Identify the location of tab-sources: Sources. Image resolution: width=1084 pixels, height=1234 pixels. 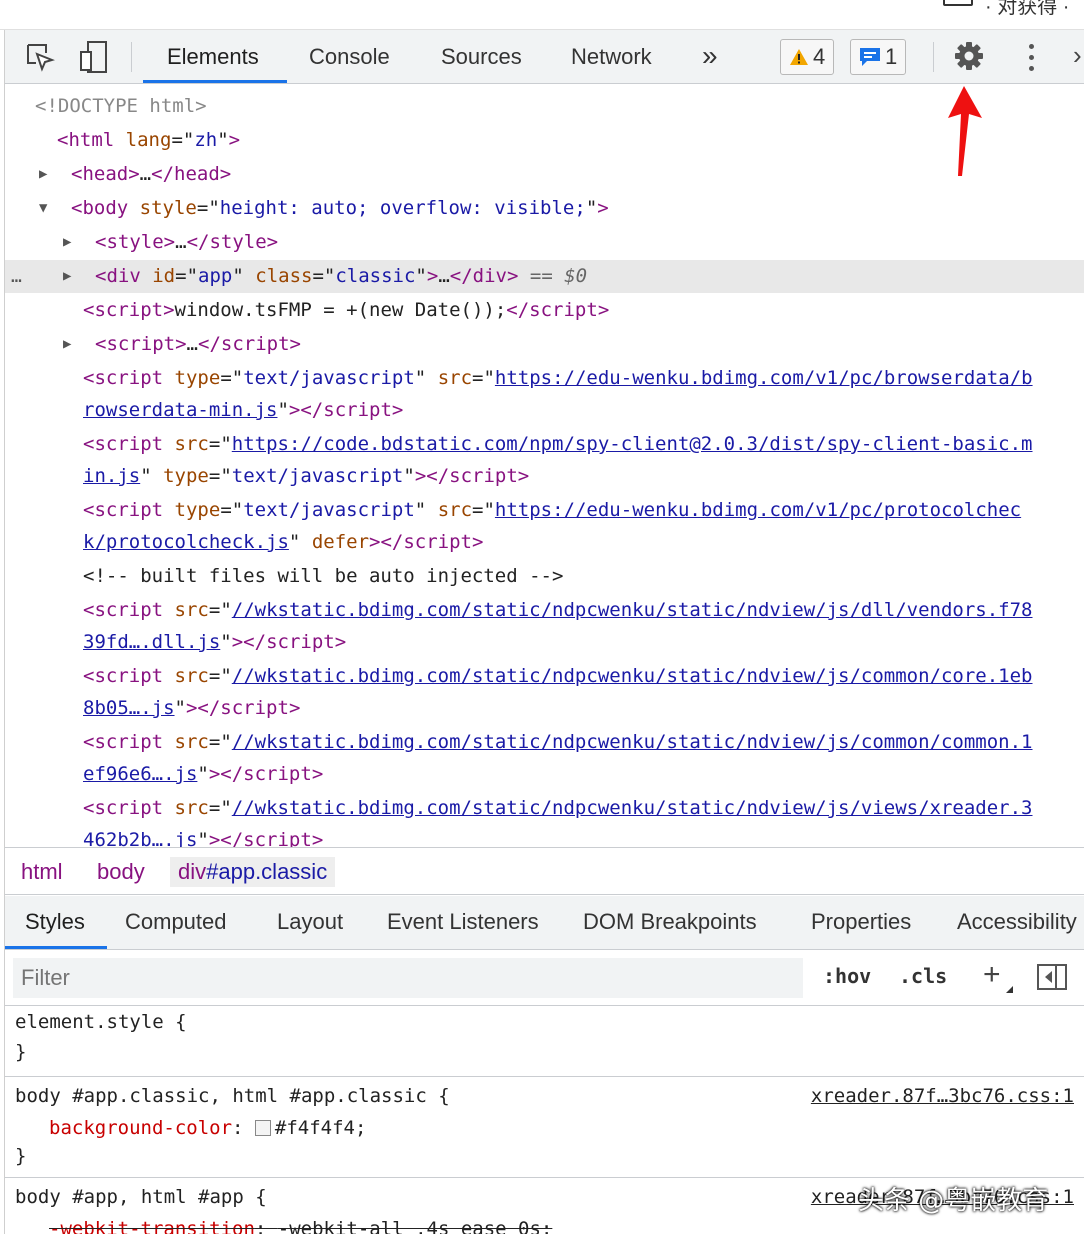
(481, 57).